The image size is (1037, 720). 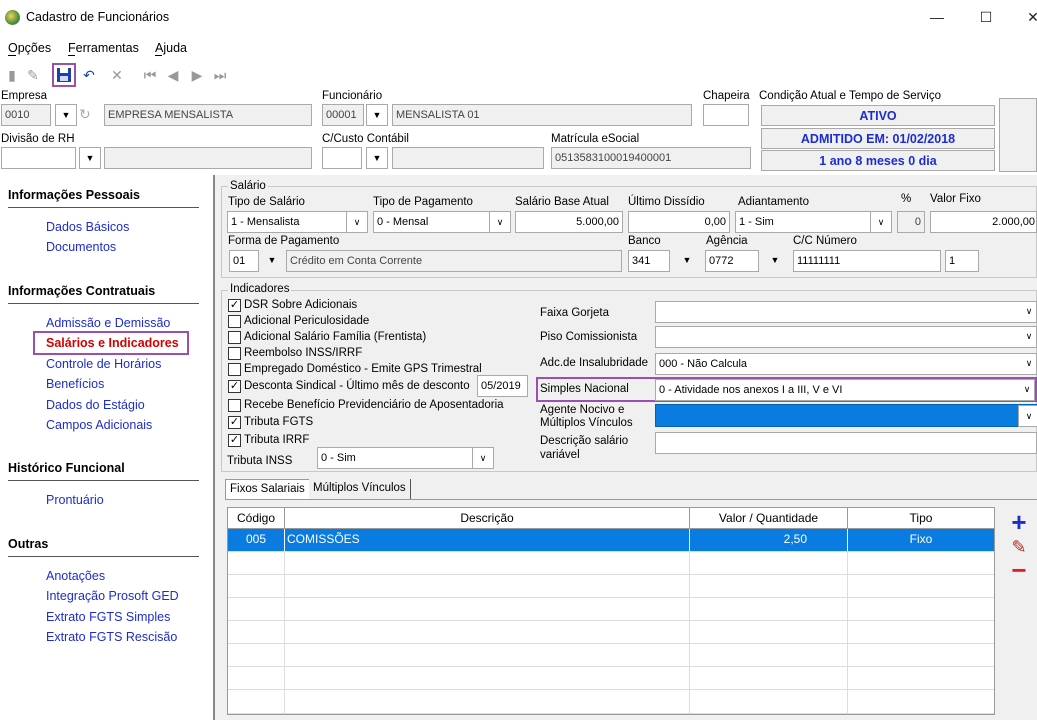 What do you see at coordinates (937, 17) in the screenshot?
I see `minimize-icon: —` at bounding box center [937, 17].